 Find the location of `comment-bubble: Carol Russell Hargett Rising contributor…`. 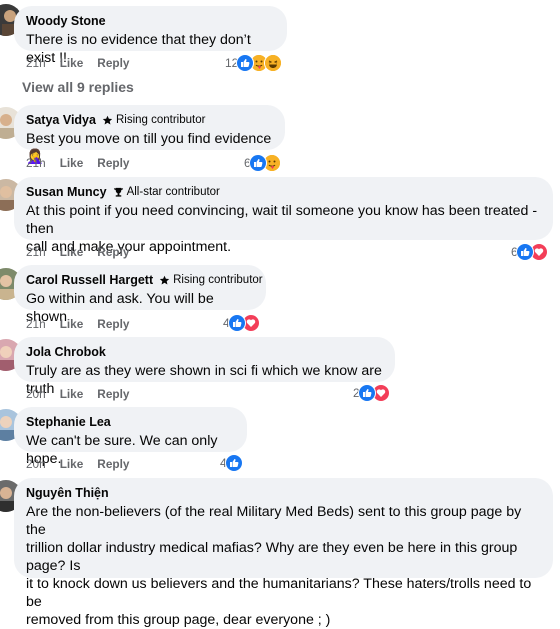

comment-bubble: Carol Russell Hargett Rising contributor… is located at coordinates (140, 295).